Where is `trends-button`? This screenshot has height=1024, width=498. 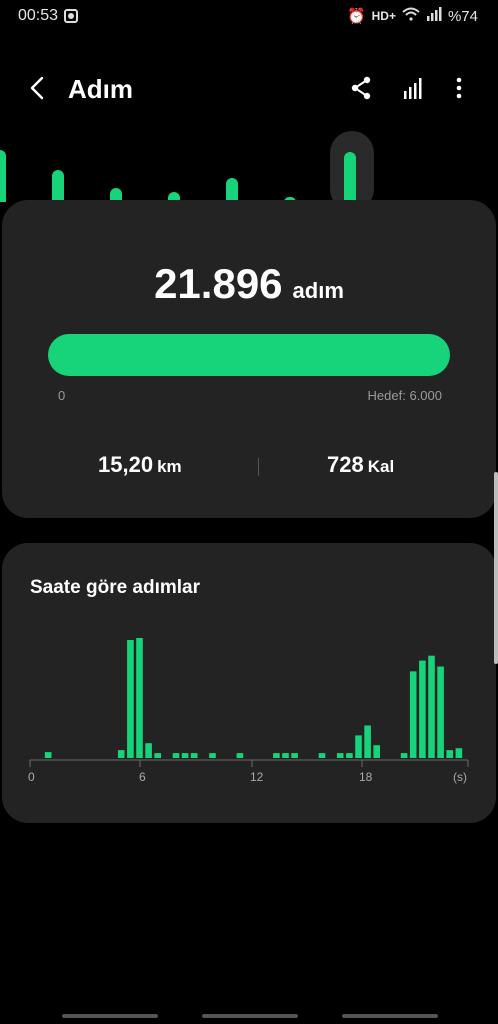 trends-button is located at coordinates (414, 88).